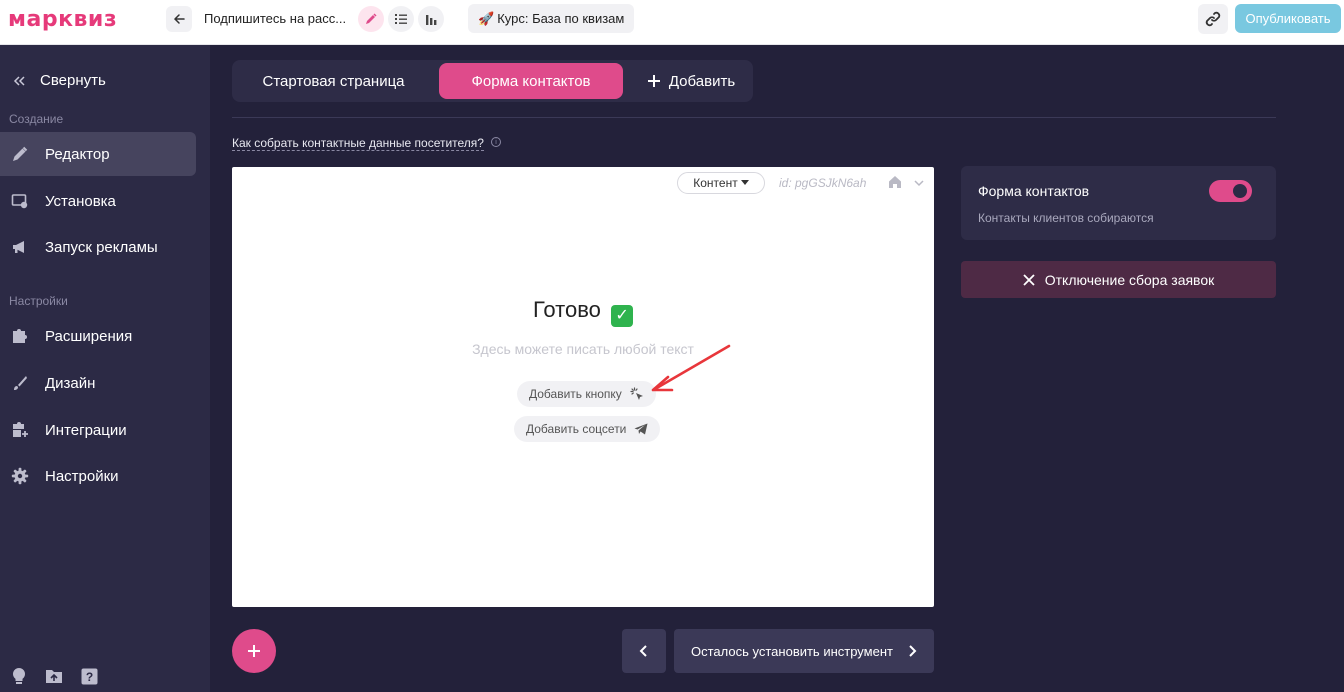 The width and height of the screenshot is (1344, 692). I want to click on sidebar-item-integrations: Интеграции, so click(98, 430).